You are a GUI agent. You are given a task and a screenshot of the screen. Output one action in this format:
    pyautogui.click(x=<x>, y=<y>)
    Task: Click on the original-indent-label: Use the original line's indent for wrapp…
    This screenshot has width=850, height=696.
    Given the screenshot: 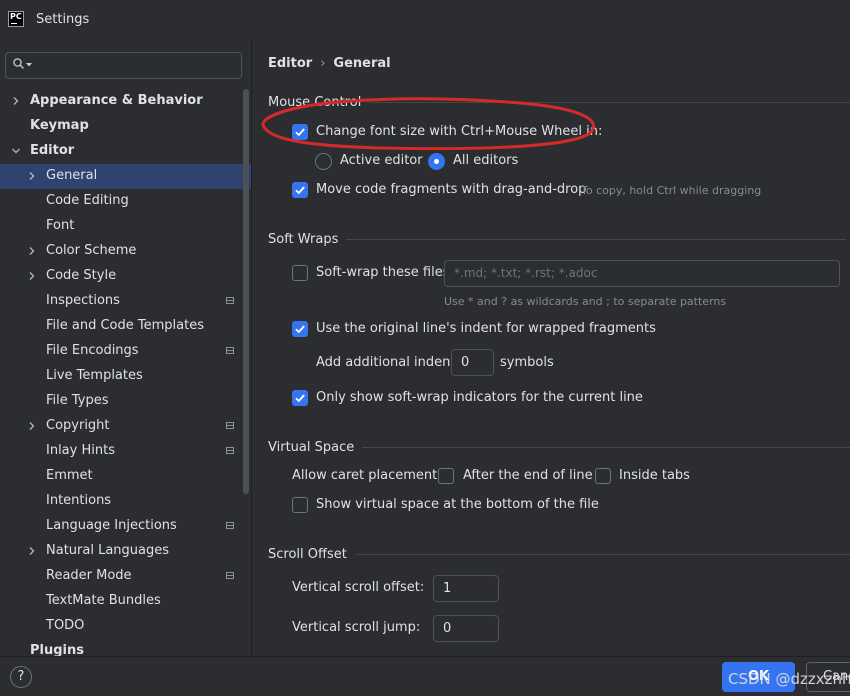 What is the action you would take?
    pyautogui.click(x=486, y=328)
    